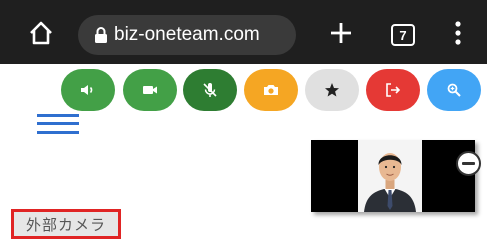 This screenshot has height=241, width=487. I want to click on external-camera-button: 外部カメラ, so click(66, 224).